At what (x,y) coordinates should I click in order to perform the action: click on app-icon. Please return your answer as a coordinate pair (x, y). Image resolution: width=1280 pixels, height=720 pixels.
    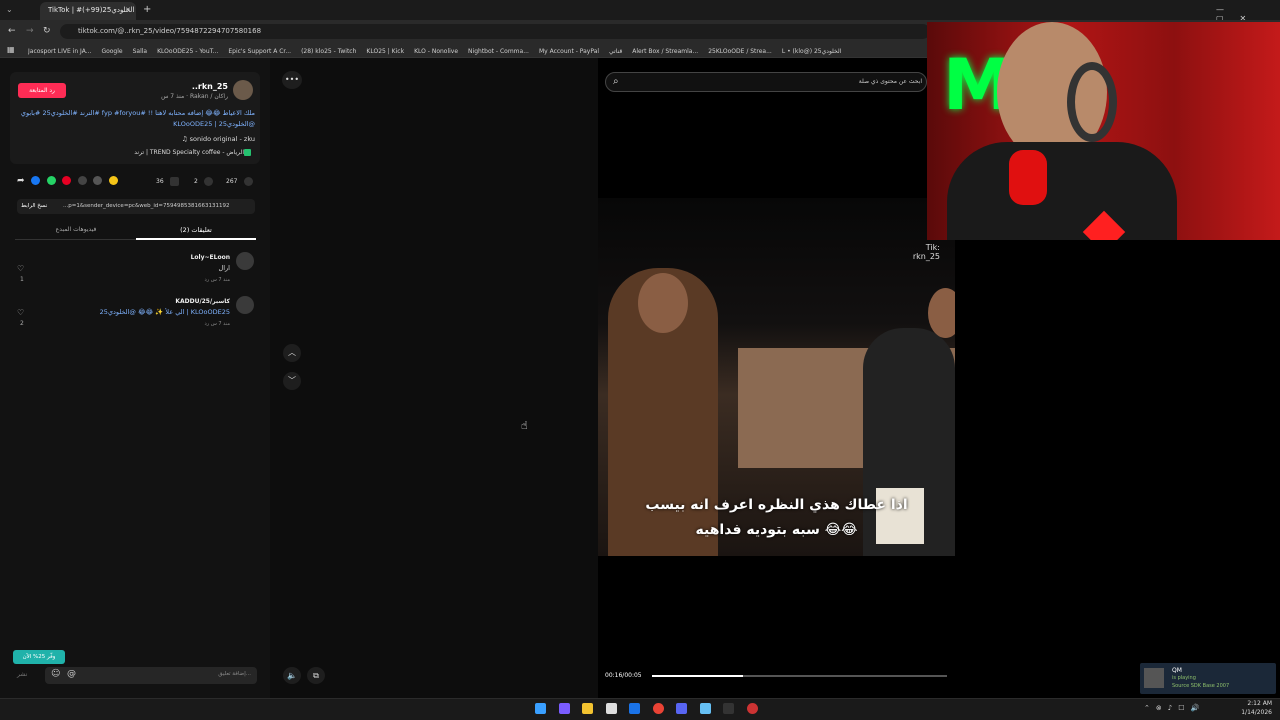
    Looking at the image, I should click on (752, 708).